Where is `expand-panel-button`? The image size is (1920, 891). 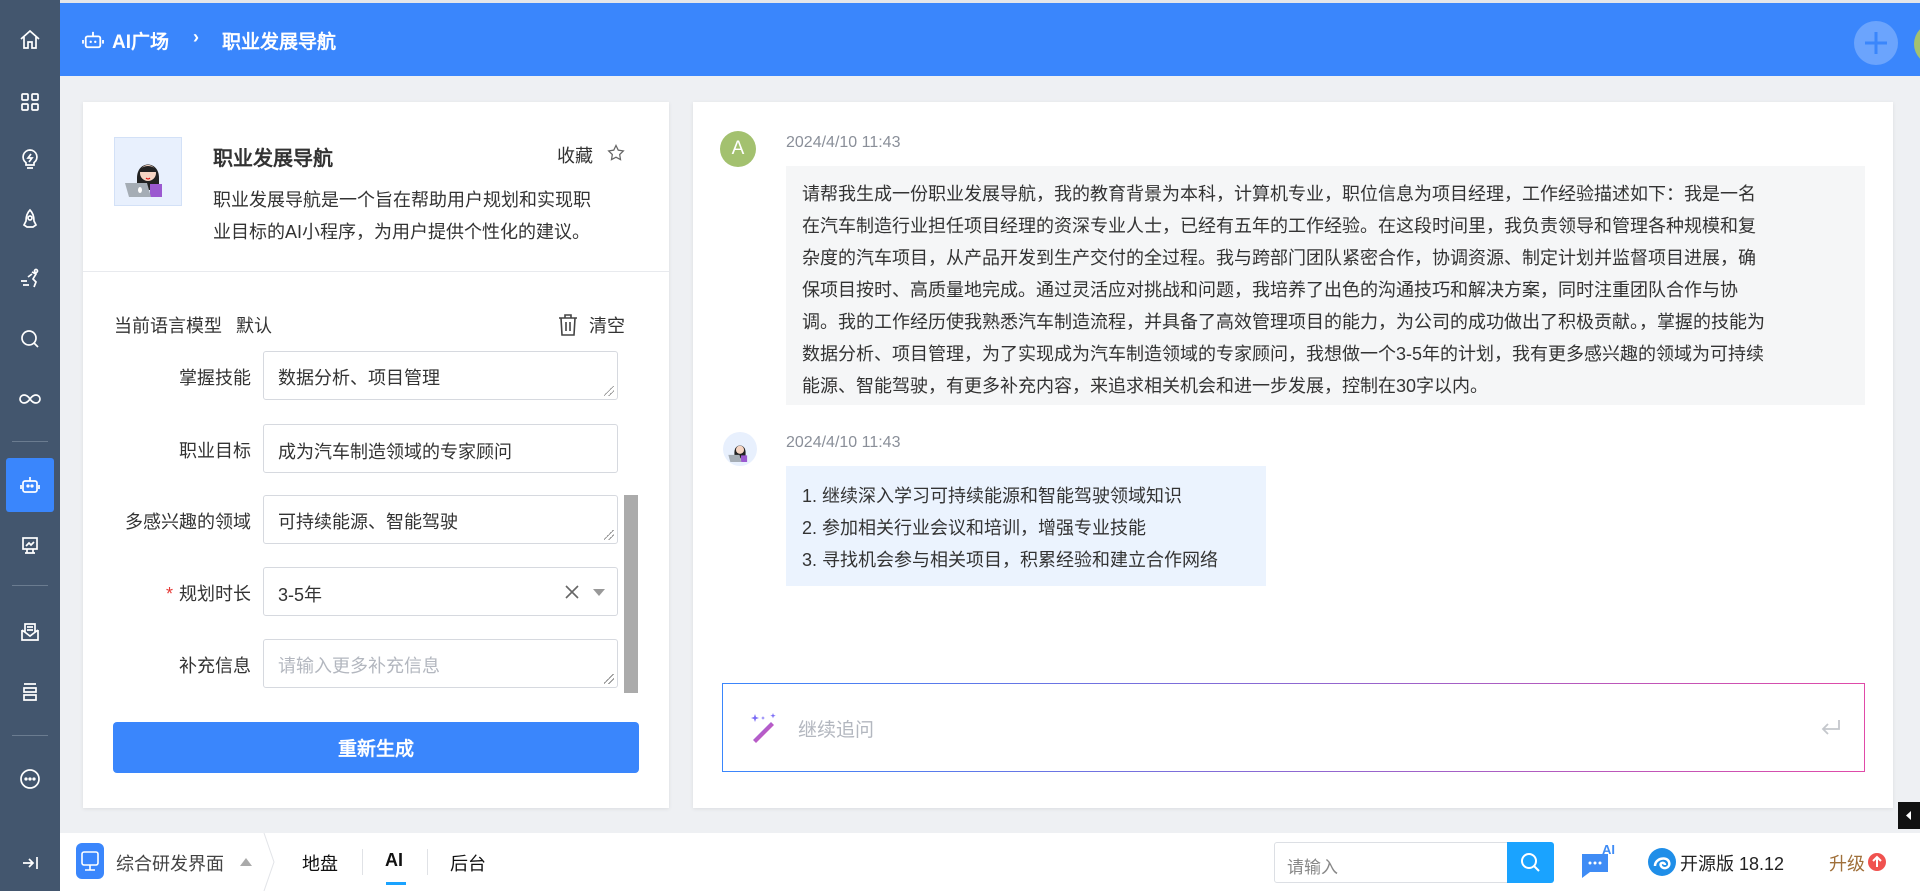 expand-panel-button is located at coordinates (1909, 815).